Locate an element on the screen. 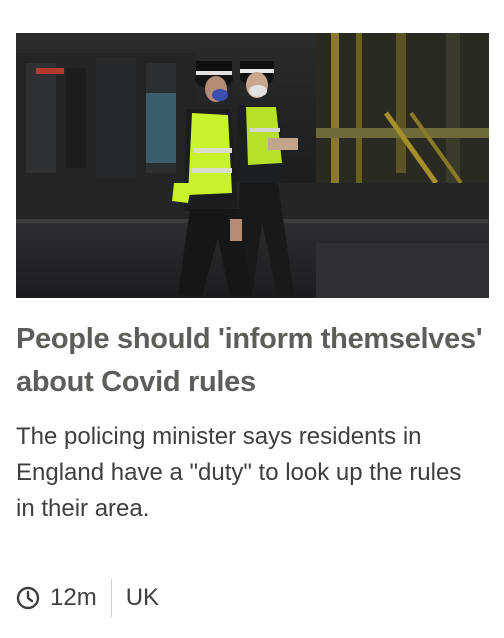 This screenshot has height=638, width=504. story-section-link: UK is located at coordinates (142, 598).